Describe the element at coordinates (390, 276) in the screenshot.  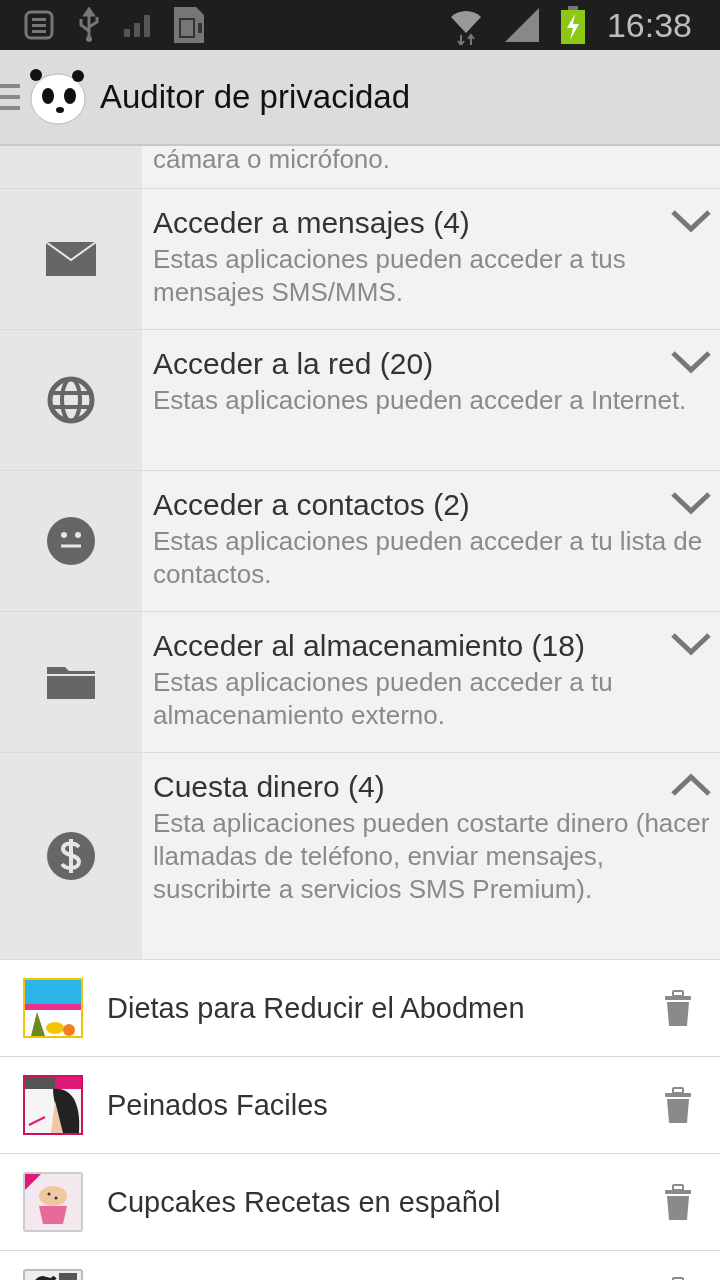
I see `category-description: Estas aplicaciones pueden acceder a tus mensajes SMS/MMS.` at that location.